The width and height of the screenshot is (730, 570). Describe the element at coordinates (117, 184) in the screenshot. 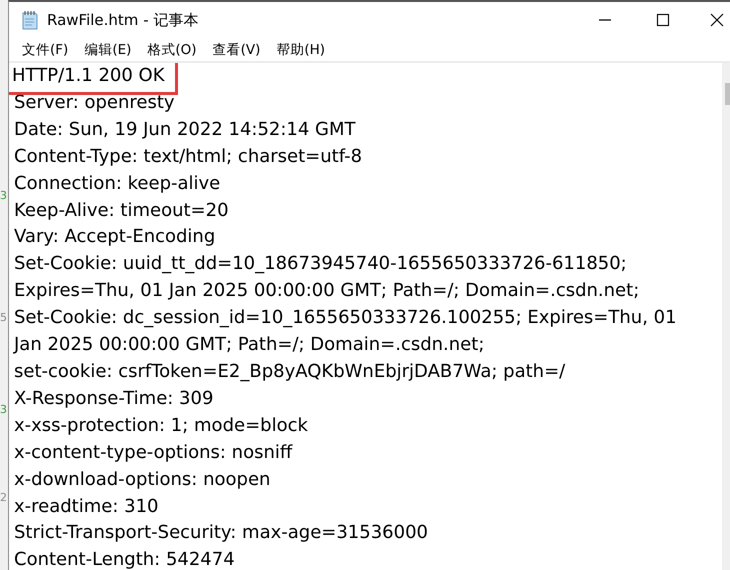

I see `text-line: Connection: keep-alive` at that location.